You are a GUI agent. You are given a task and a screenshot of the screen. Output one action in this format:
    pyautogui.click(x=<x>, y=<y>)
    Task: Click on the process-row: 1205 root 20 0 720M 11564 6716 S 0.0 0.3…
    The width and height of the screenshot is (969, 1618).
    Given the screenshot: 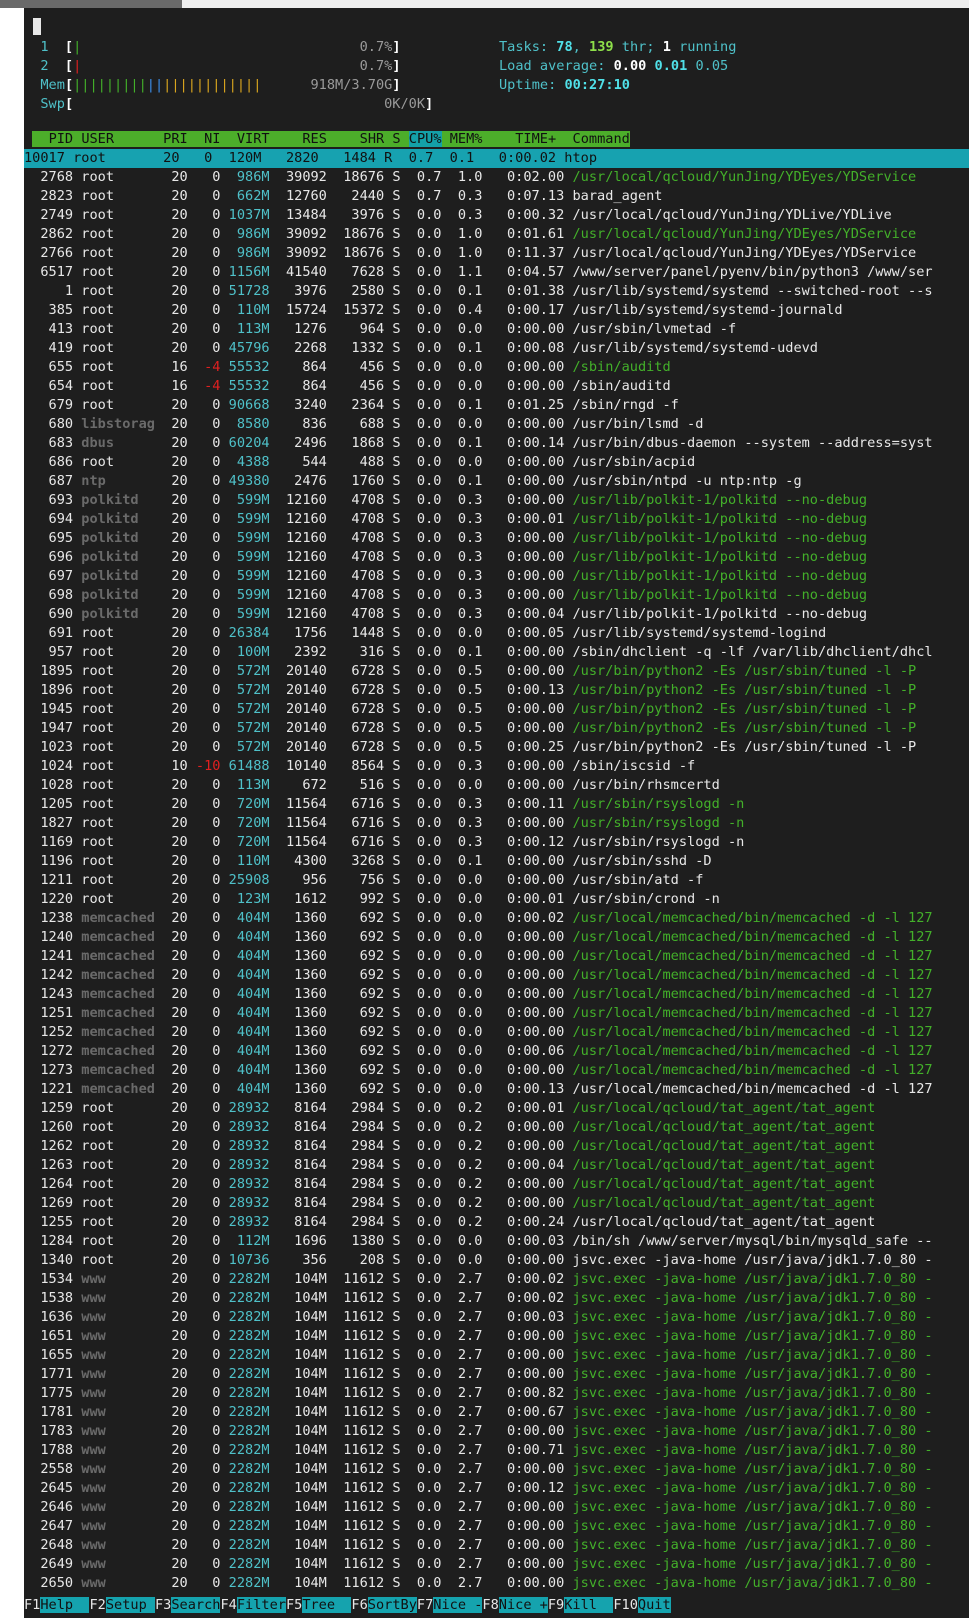 What is the action you would take?
    pyautogui.click(x=496, y=804)
    